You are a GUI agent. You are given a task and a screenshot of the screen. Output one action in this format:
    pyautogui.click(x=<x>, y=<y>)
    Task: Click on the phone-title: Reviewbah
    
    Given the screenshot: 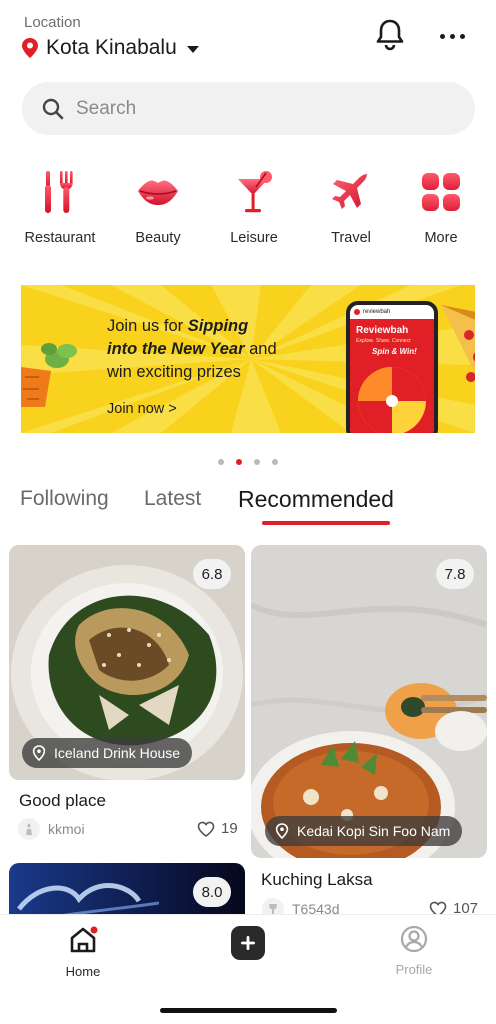 What is the action you would take?
    pyautogui.click(x=382, y=330)
    